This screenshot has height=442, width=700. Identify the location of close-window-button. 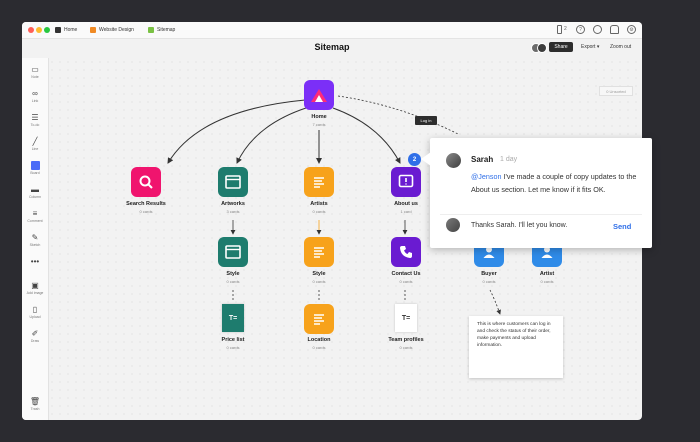
(31, 30).